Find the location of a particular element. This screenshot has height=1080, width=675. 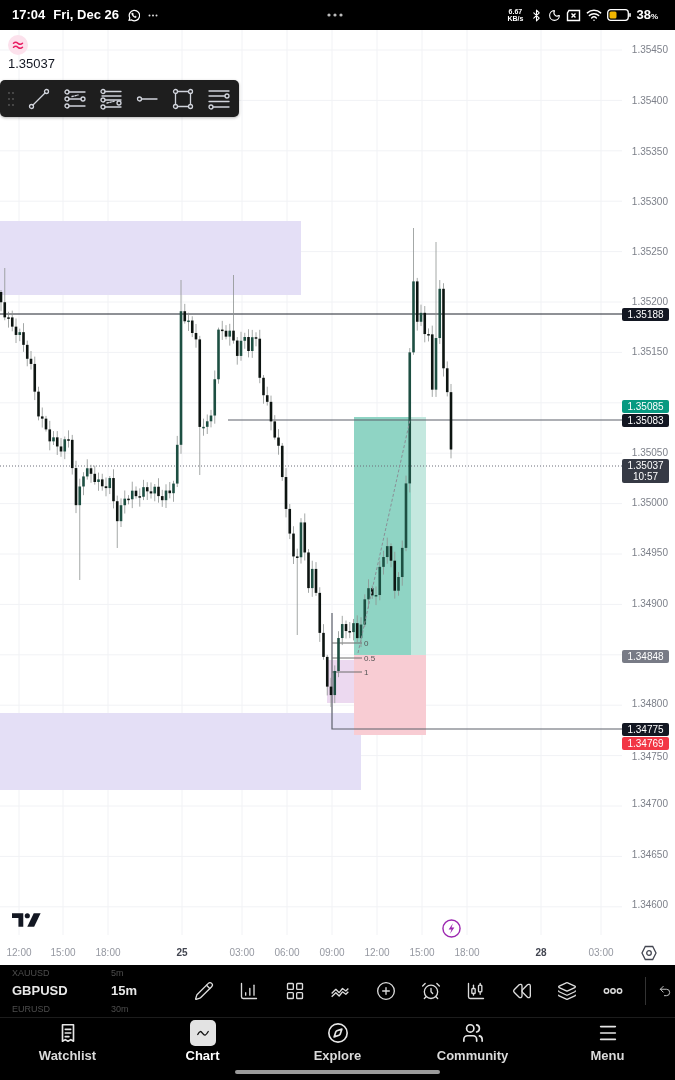

layers-icon is located at coordinates (567, 991).